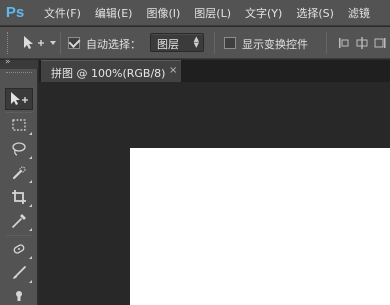 This screenshot has width=390, height=305. Describe the element at coordinates (19, 63) in the screenshot. I see `toolbox-header: »` at that location.